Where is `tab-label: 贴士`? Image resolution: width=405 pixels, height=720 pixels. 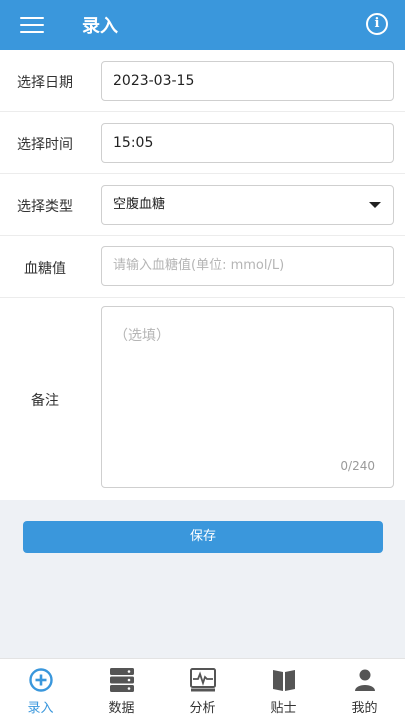
tab-label: 贴士 is located at coordinates (283, 708).